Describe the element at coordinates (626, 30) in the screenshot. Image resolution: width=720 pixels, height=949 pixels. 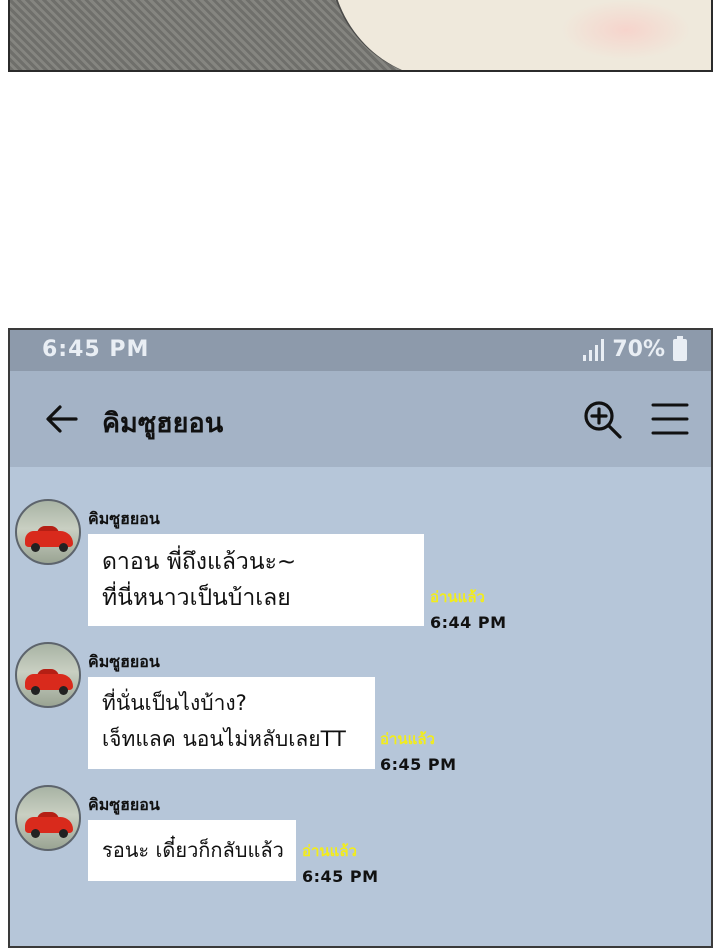
I see `cheek-blush` at that location.